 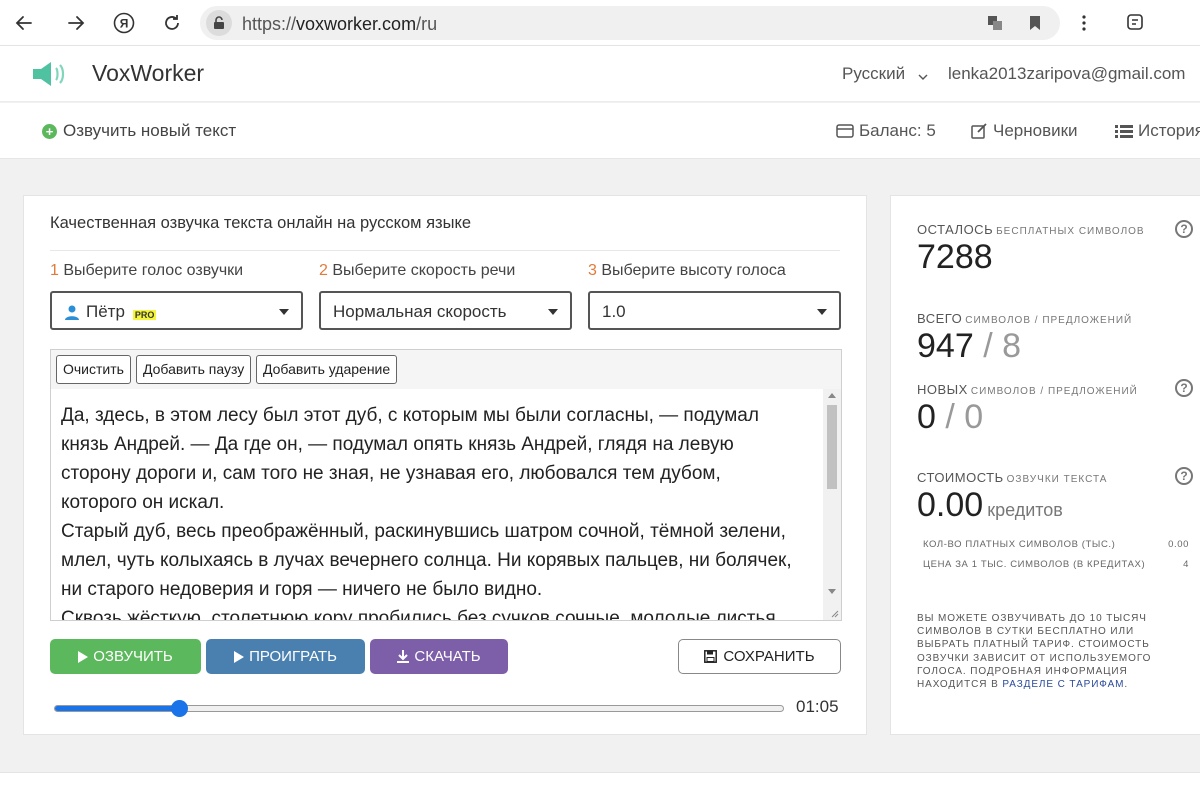 What do you see at coordinates (955, 257) in the screenshot?
I see `remaining-value: 7288` at bounding box center [955, 257].